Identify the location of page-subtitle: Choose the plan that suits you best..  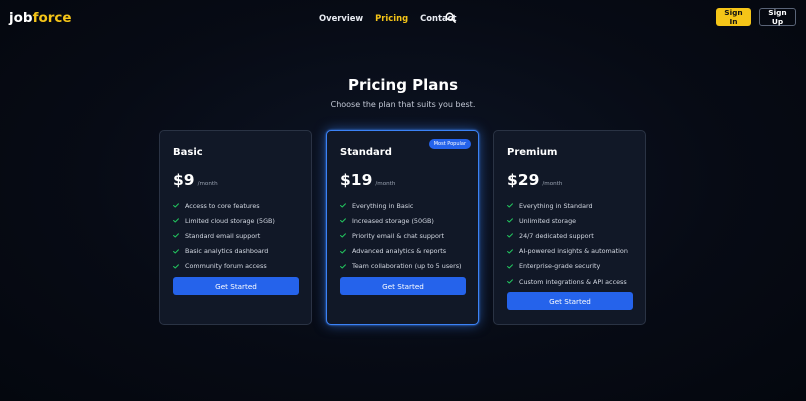
(403, 104).